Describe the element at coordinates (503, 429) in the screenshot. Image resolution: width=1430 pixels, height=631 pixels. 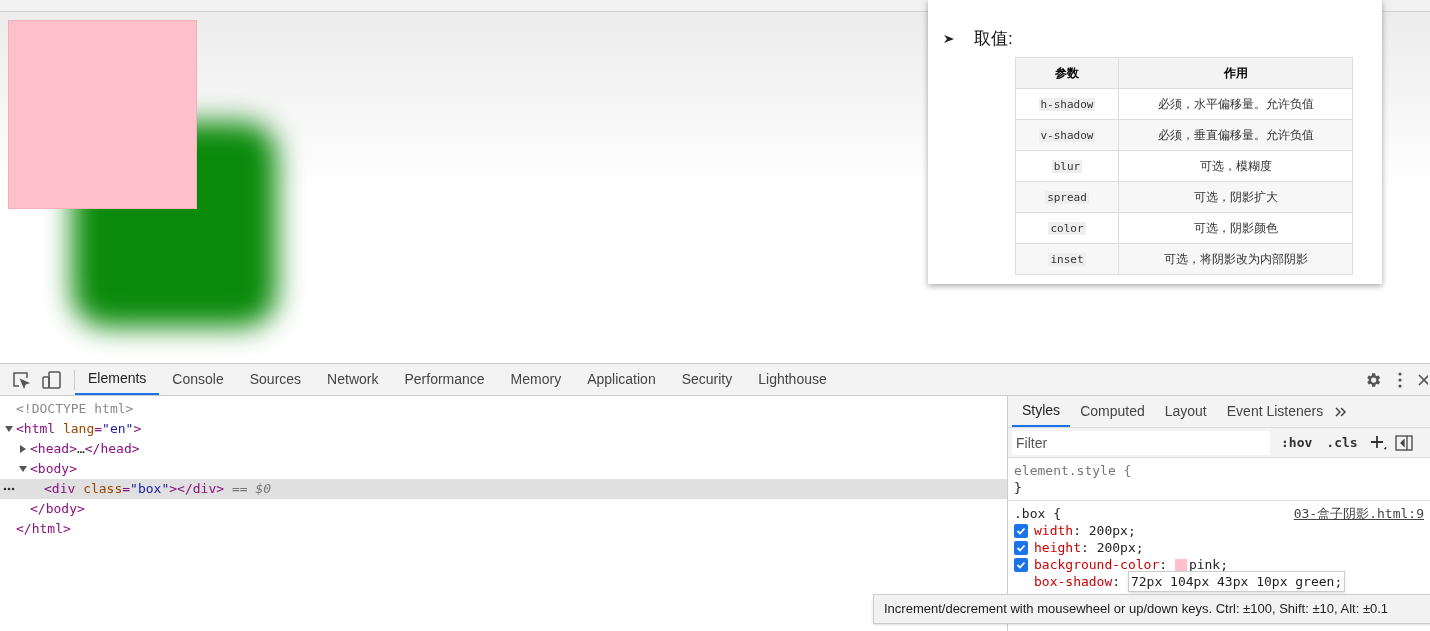
I see `dom-node-line: <html lang="en">` at that location.